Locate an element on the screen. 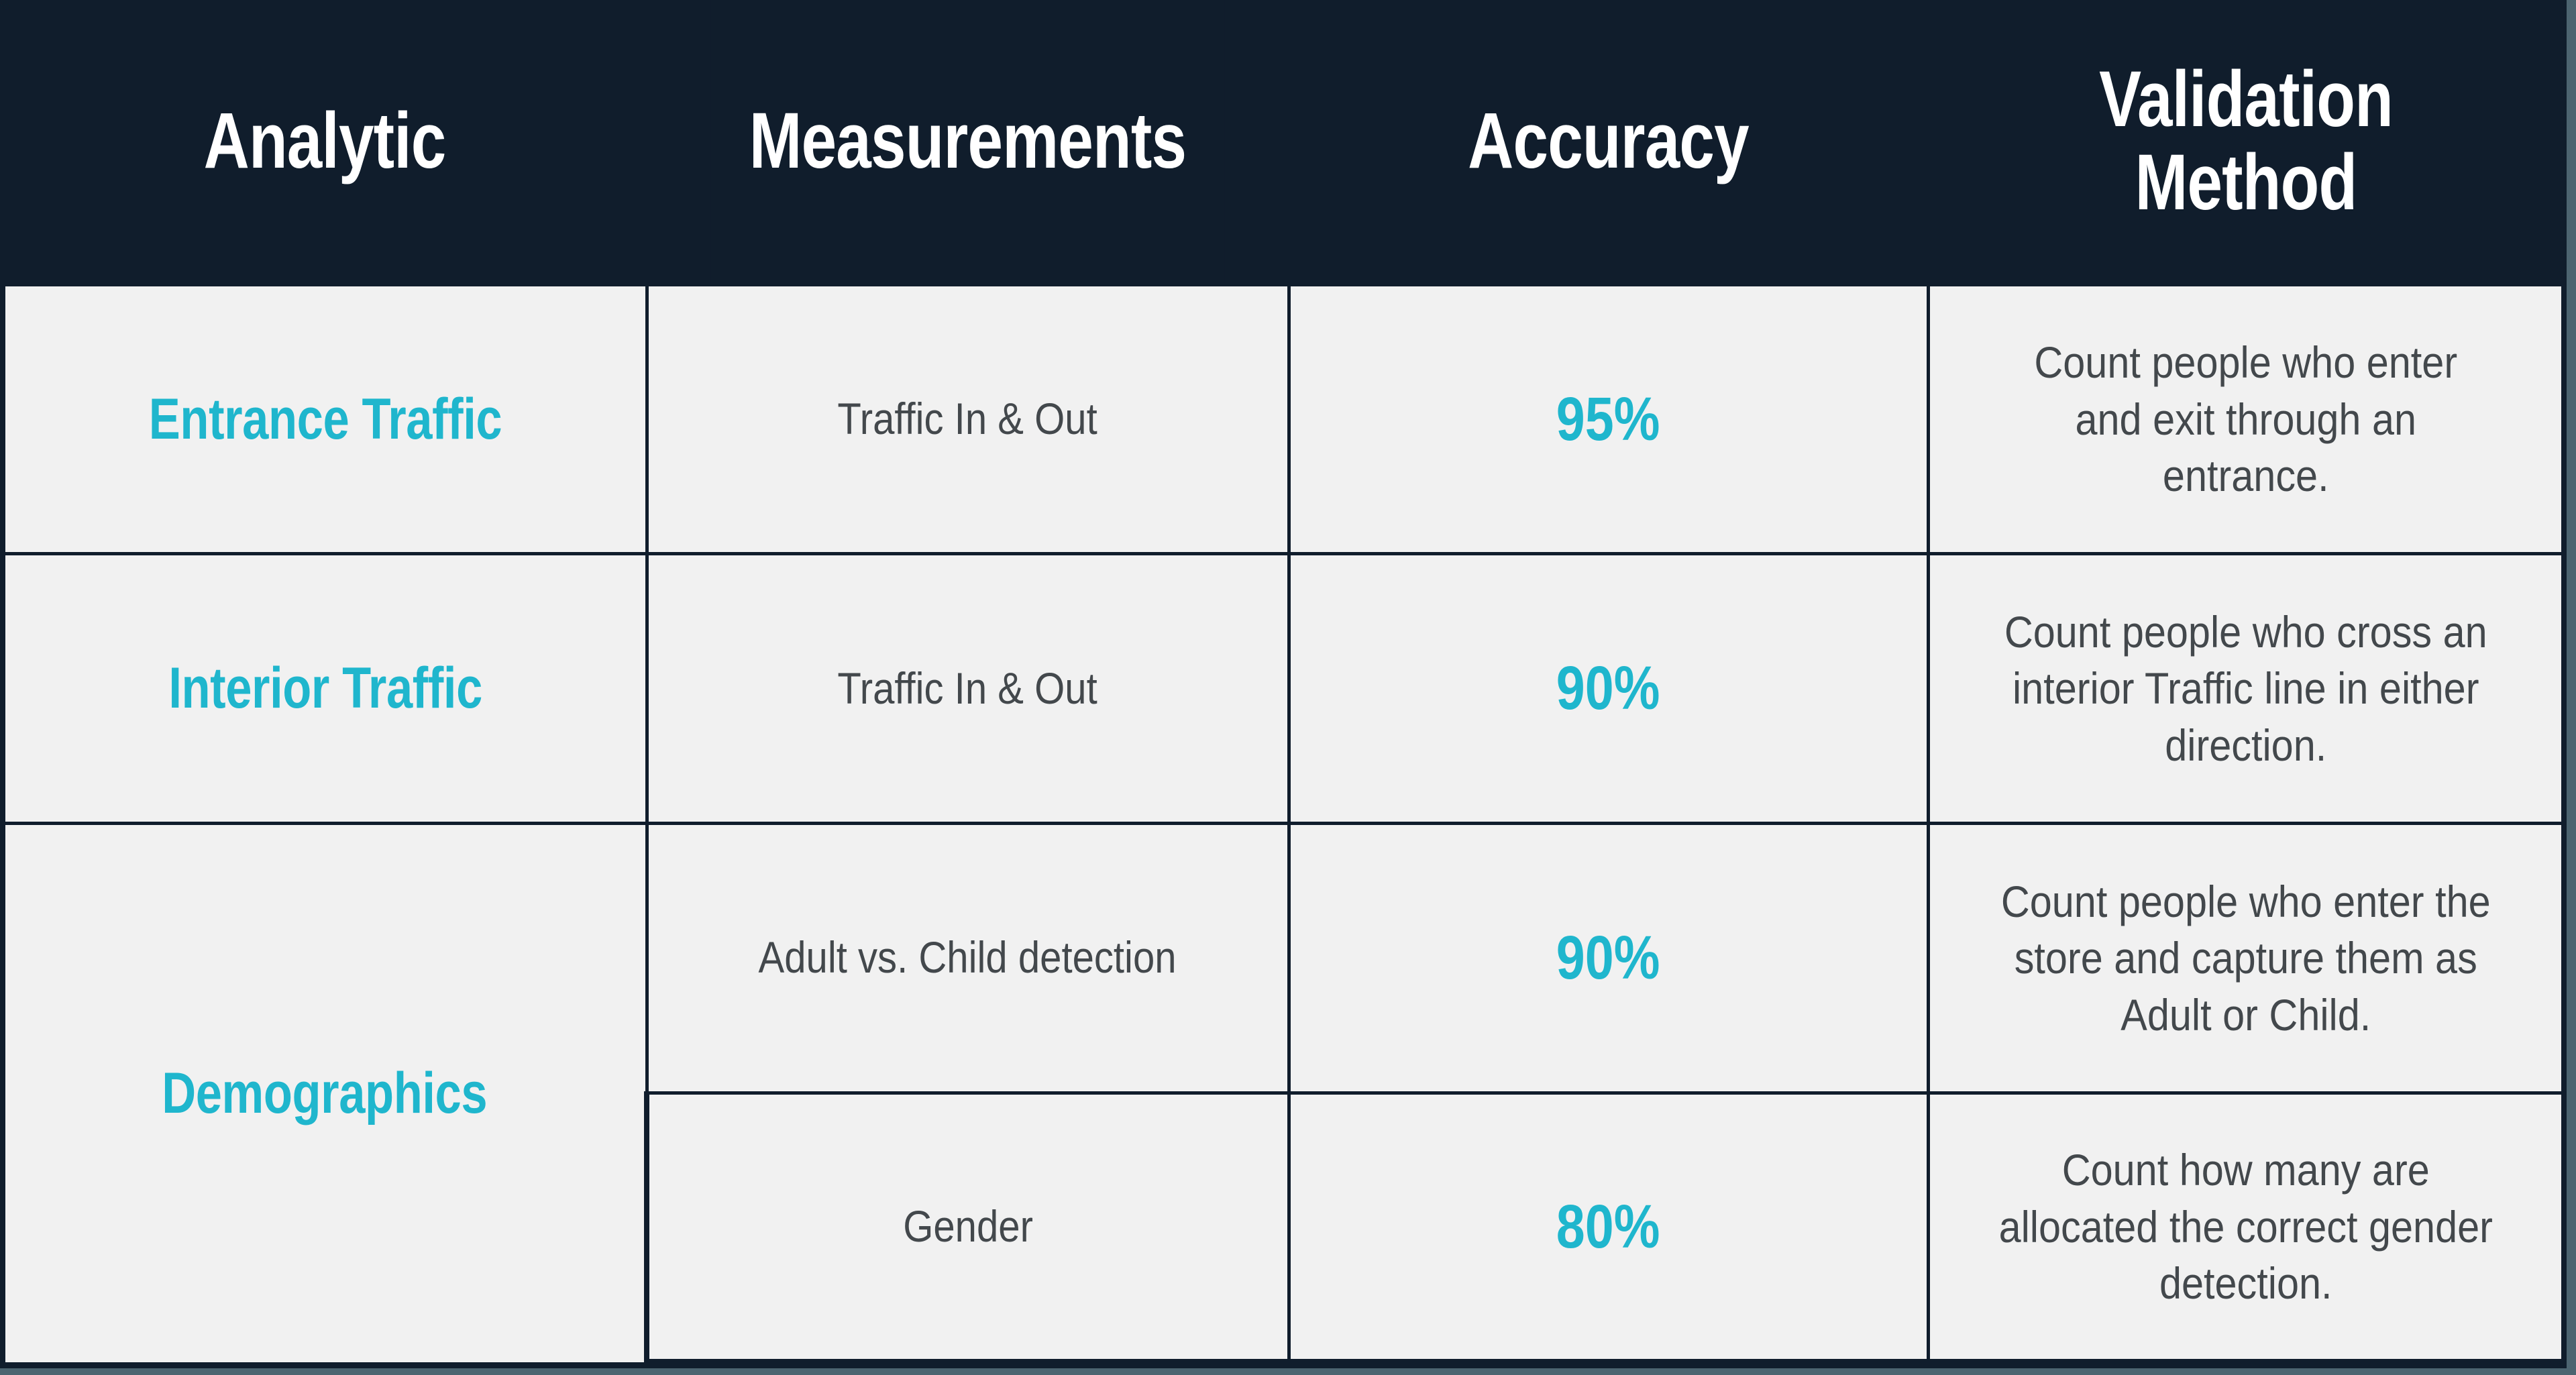 Image resolution: width=2576 pixels, height=1375 pixels. analytic-label: Entrance Traffic is located at coordinates (325, 419).